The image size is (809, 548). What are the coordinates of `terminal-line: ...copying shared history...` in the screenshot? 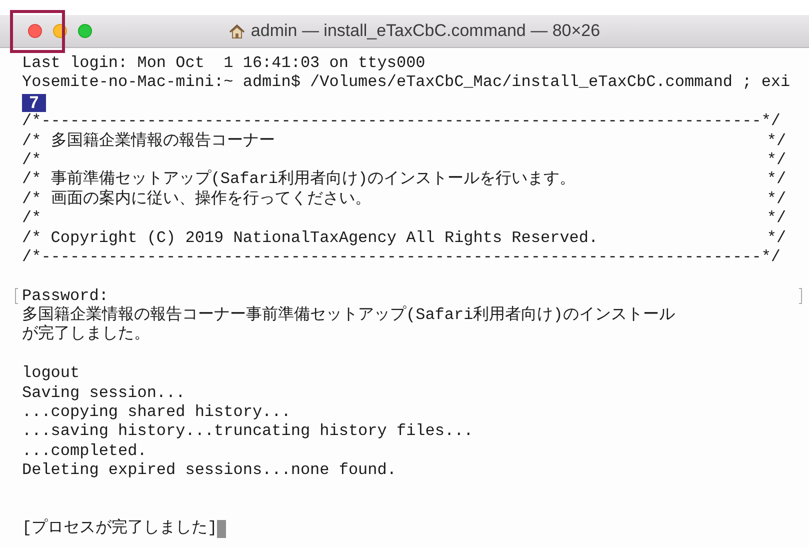 It's located at (156, 412).